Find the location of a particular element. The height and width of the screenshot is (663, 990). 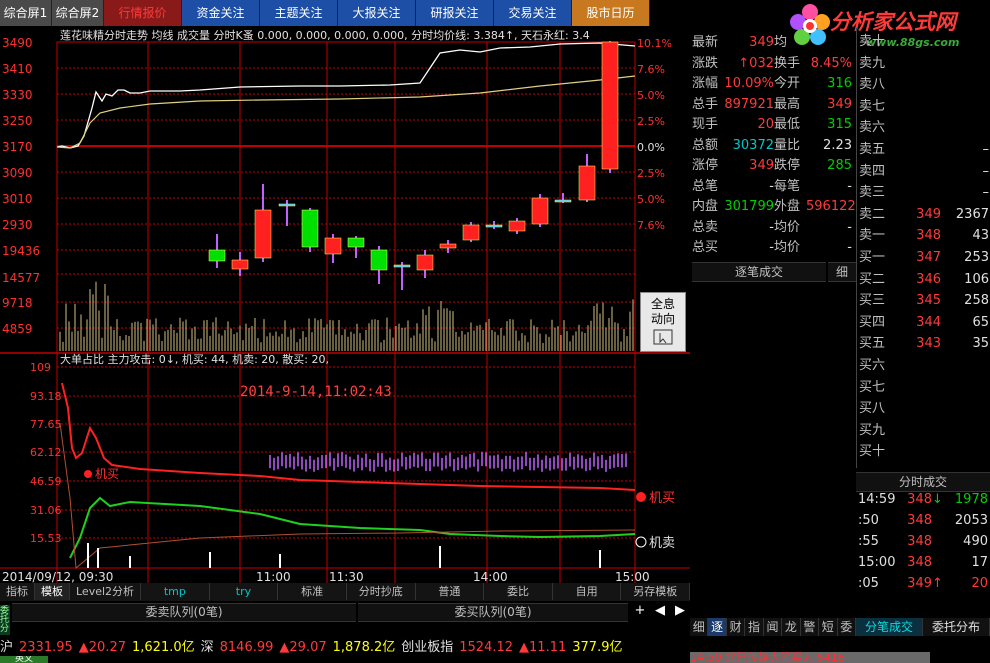

order-book-row: 买四 344 65 is located at coordinates (924, 320).